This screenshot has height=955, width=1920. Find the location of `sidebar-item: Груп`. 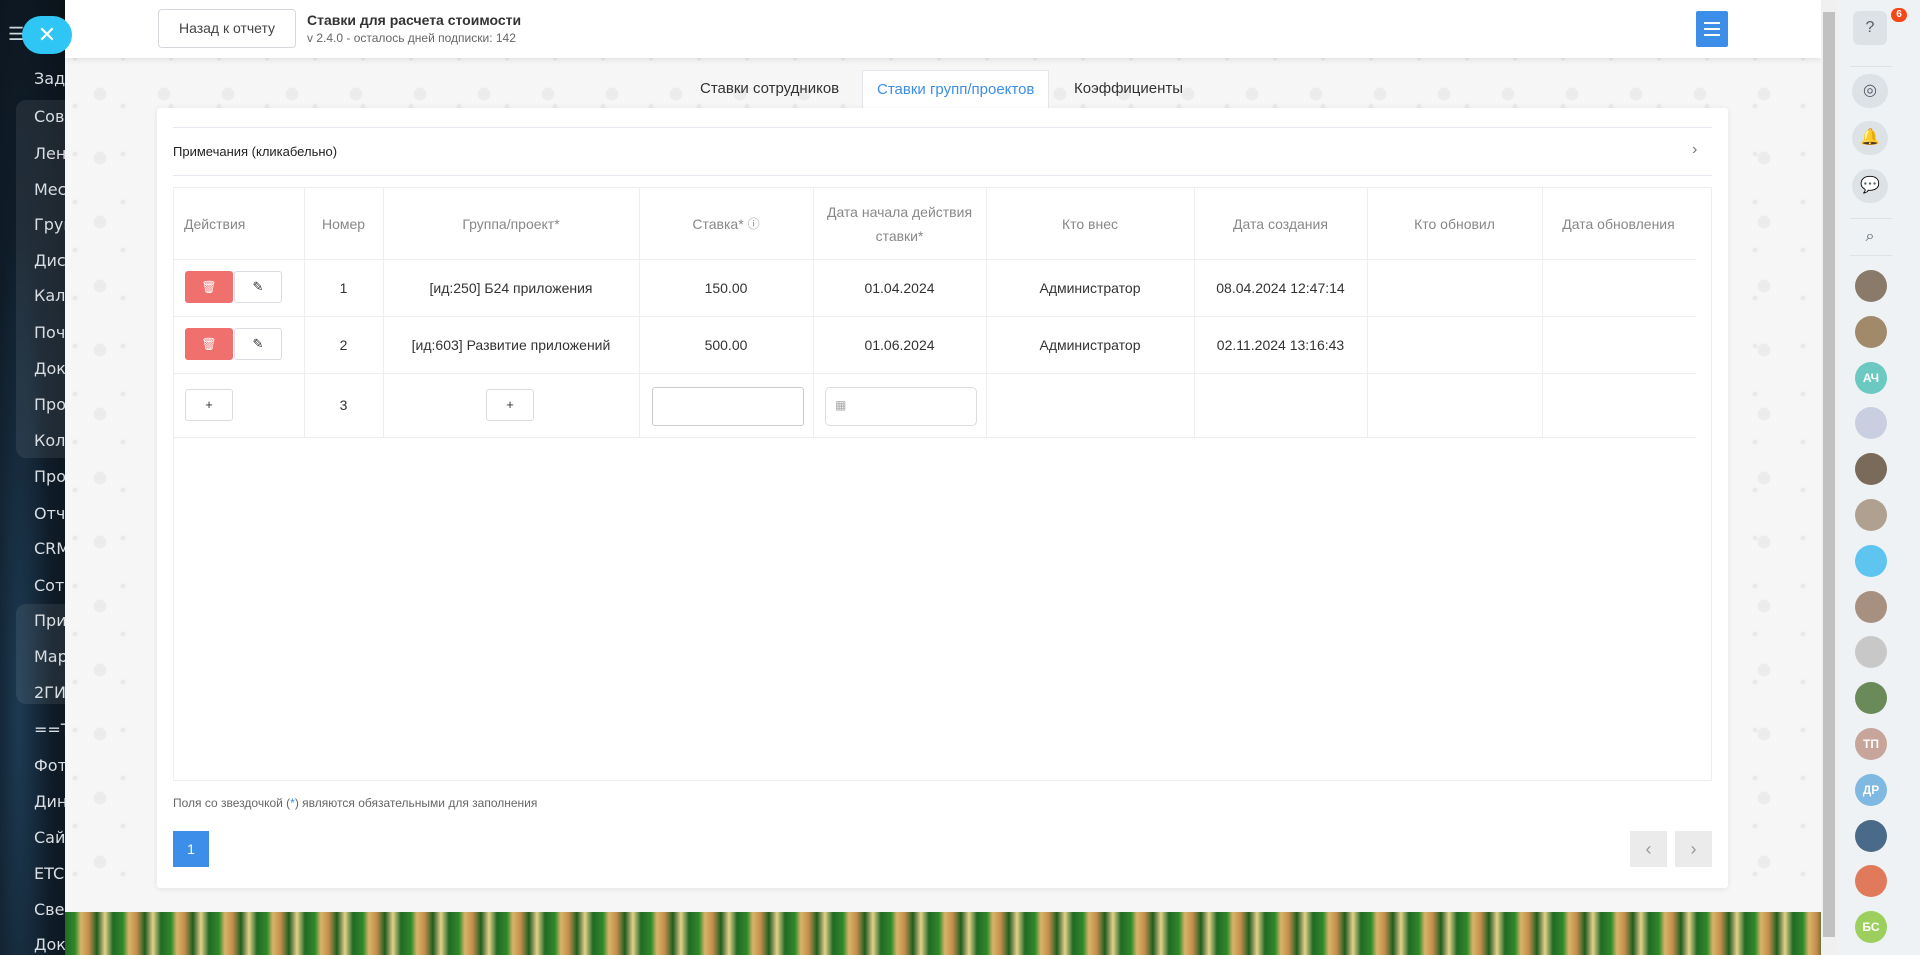

sidebar-item: Груп is located at coordinates (49, 224).